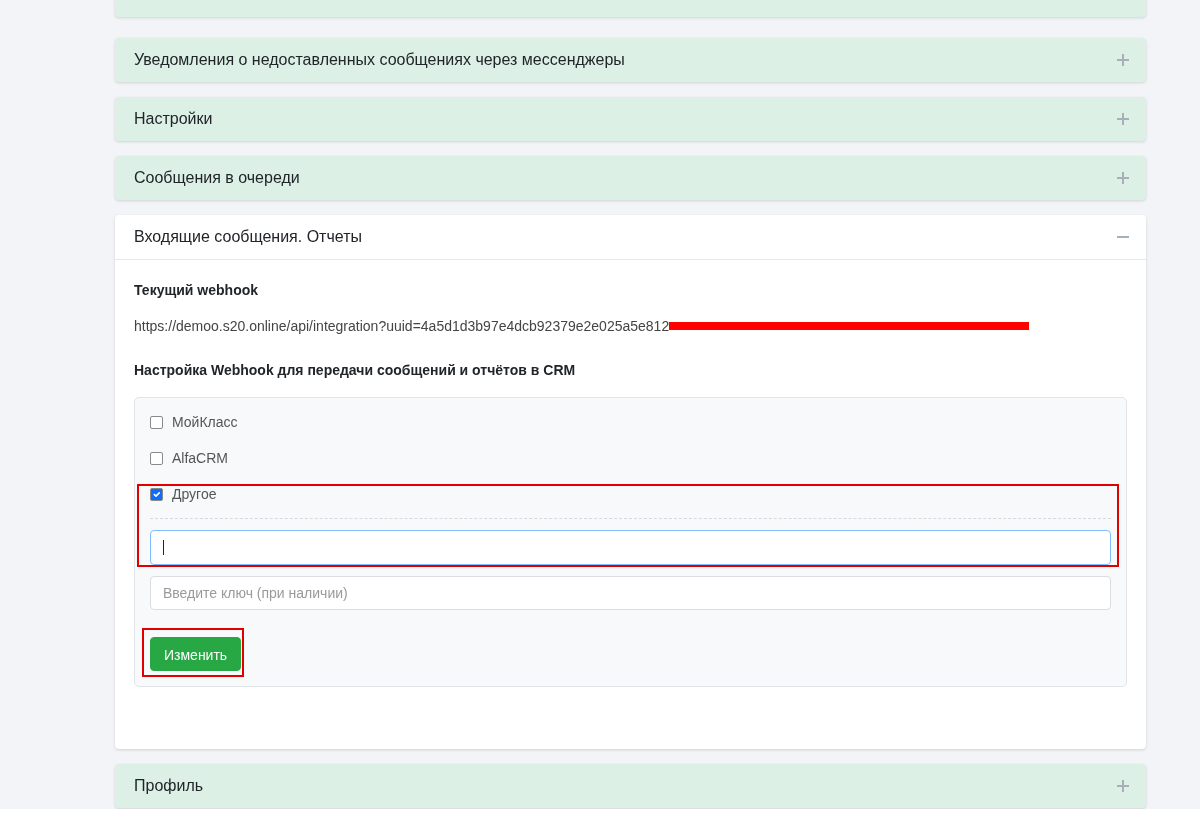 The height and width of the screenshot is (820, 1200). Describe the element at coordinates (355, 370) in the screenshot. I see `section-heading: Настройка Webhook для передачи сообщений и отчётов в CRM` at that location.